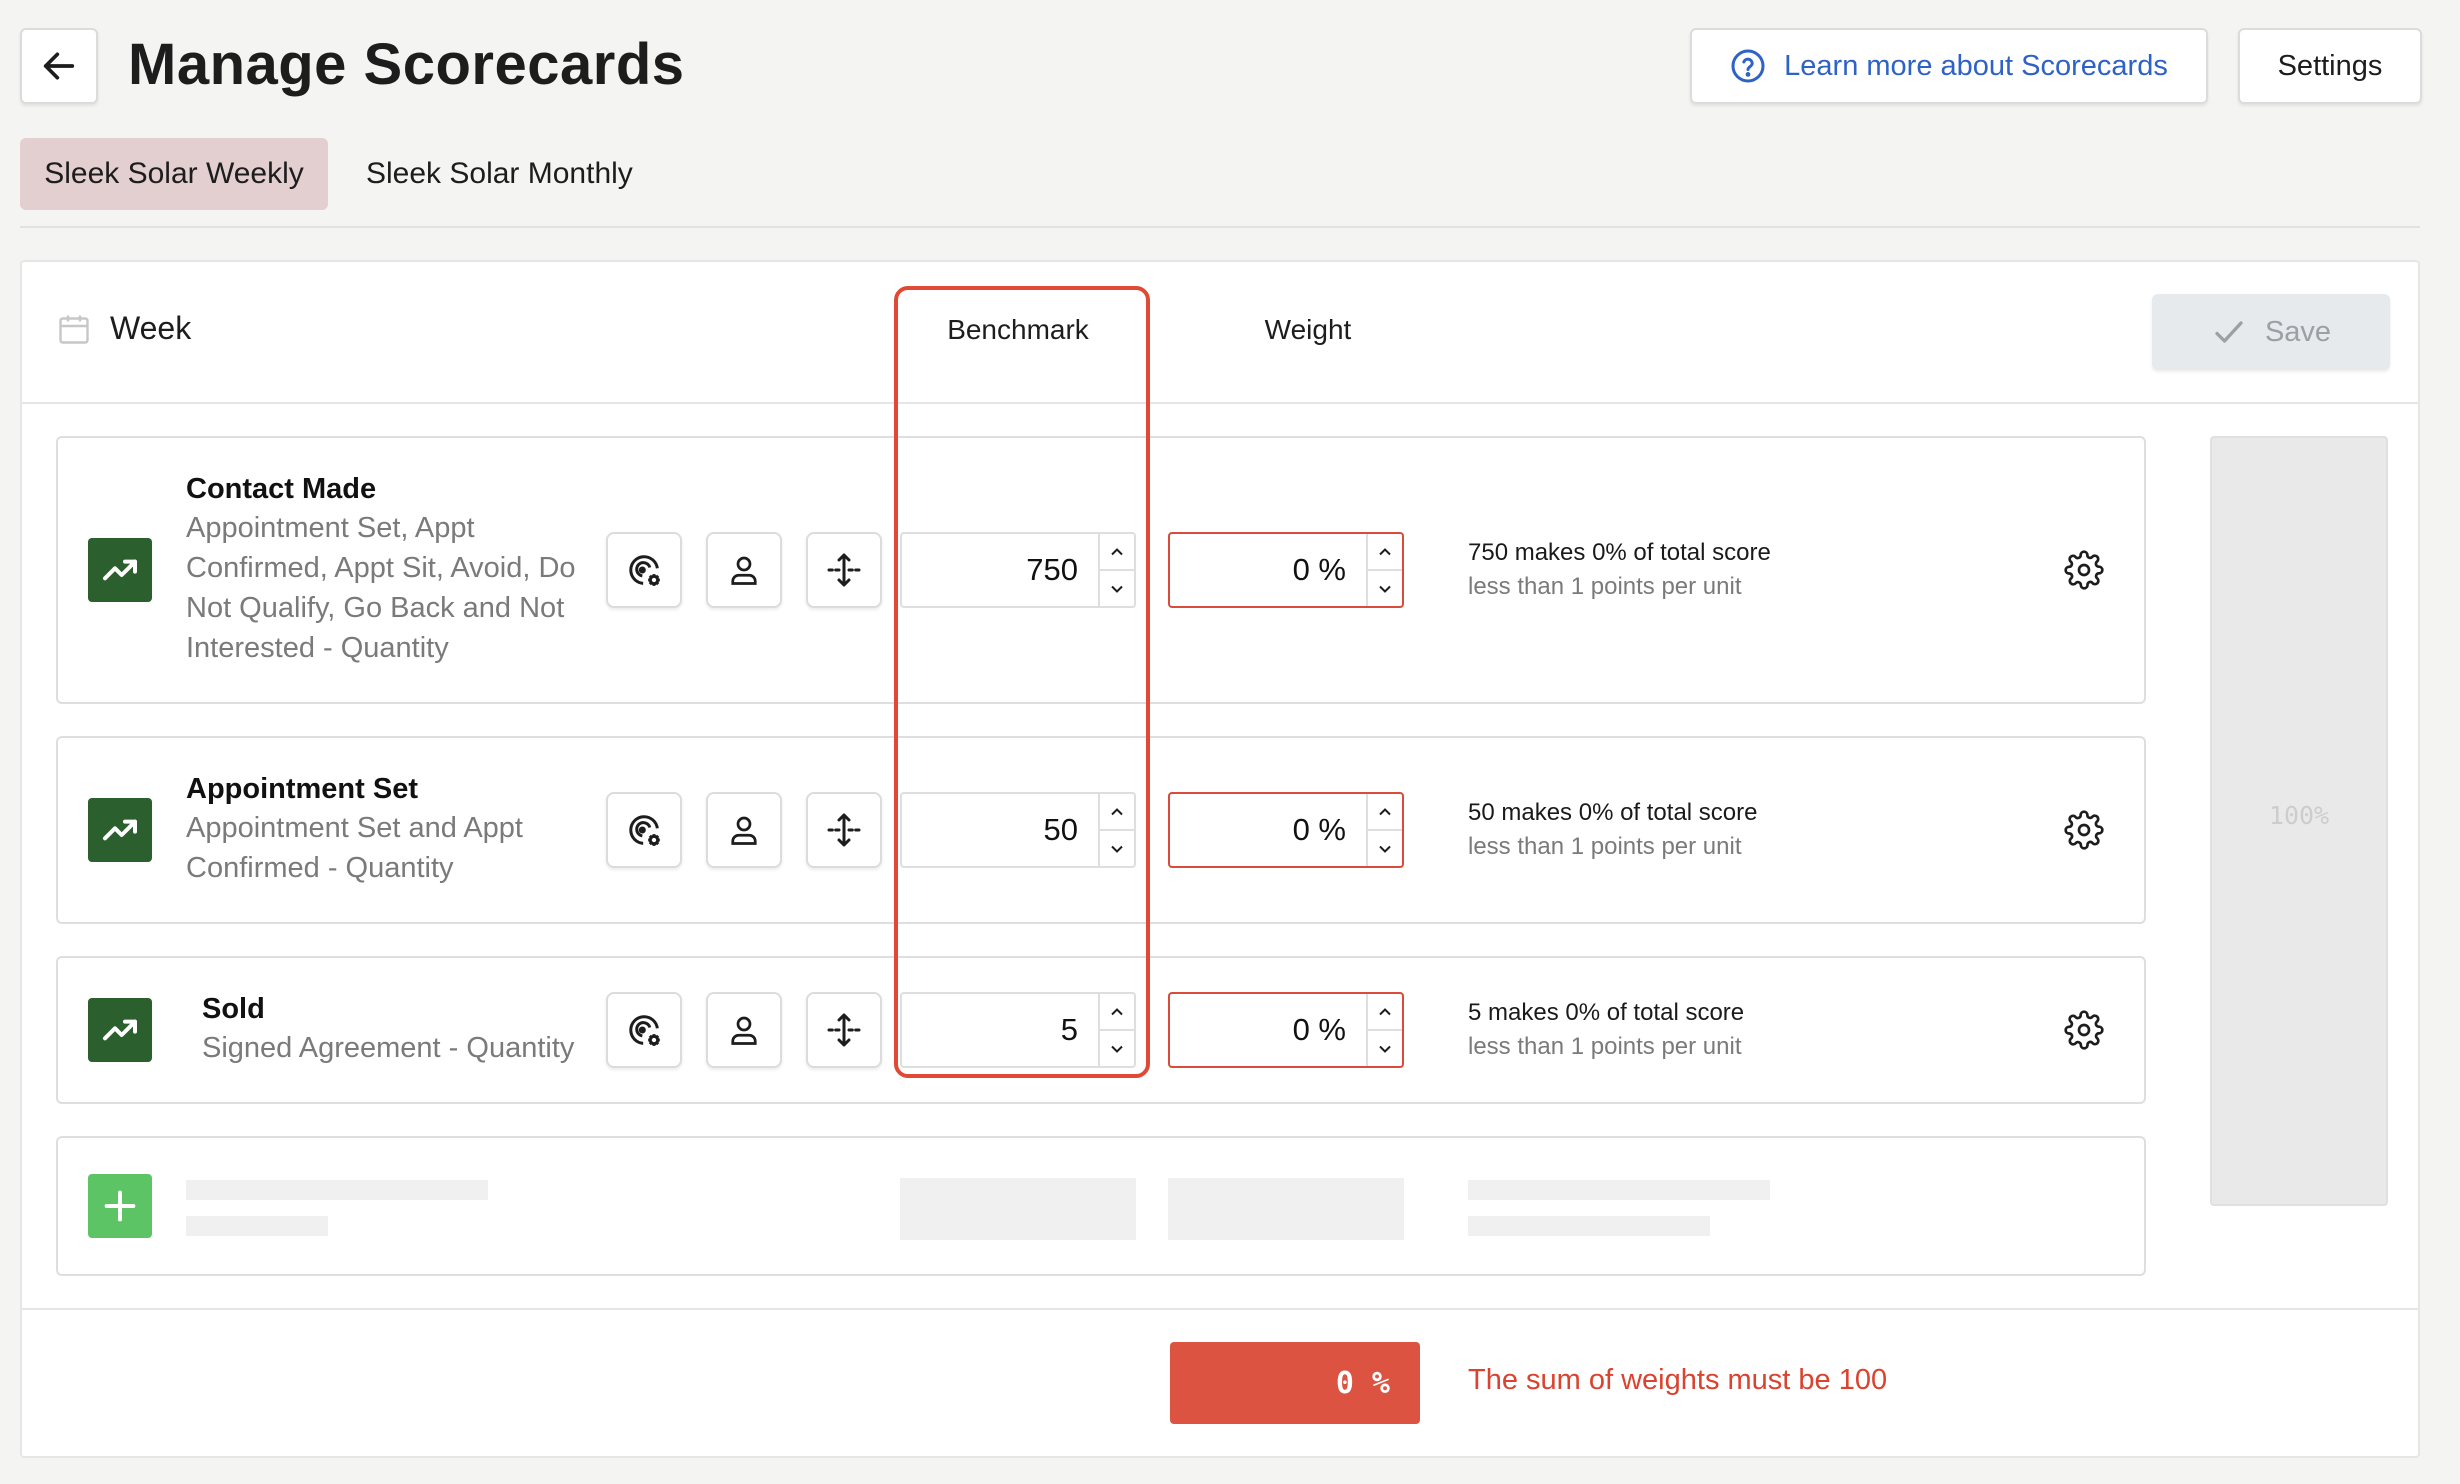  I want to click on weight-total-value: 0 %, so click(1362, 1383).